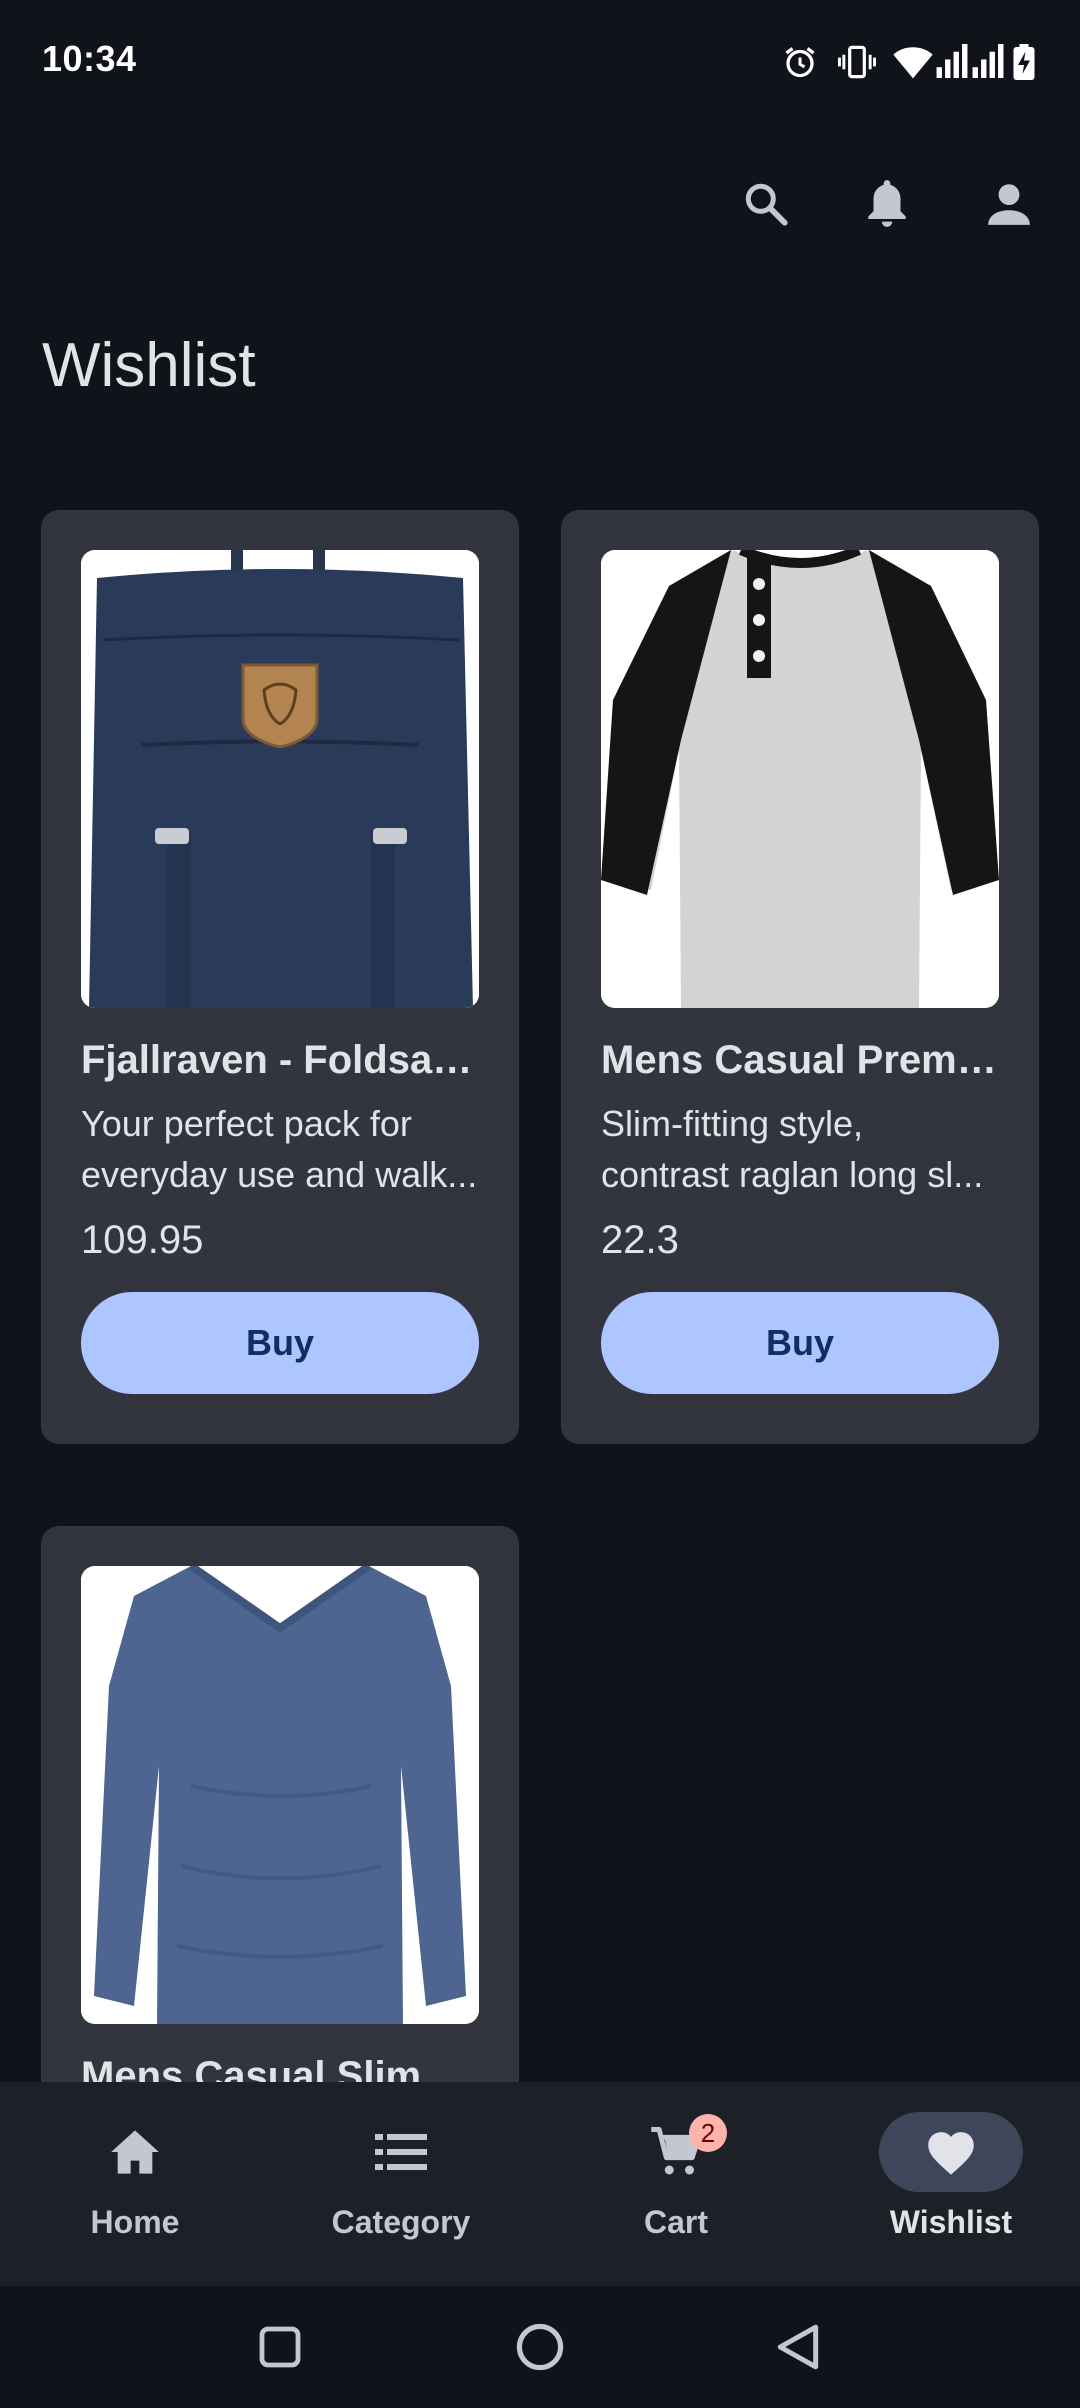  What do you see at coordinates (280, 2068) in the screenshot?
I see `product-title: Mens Casual Slim Fit` at bounding box center [280, 2068].